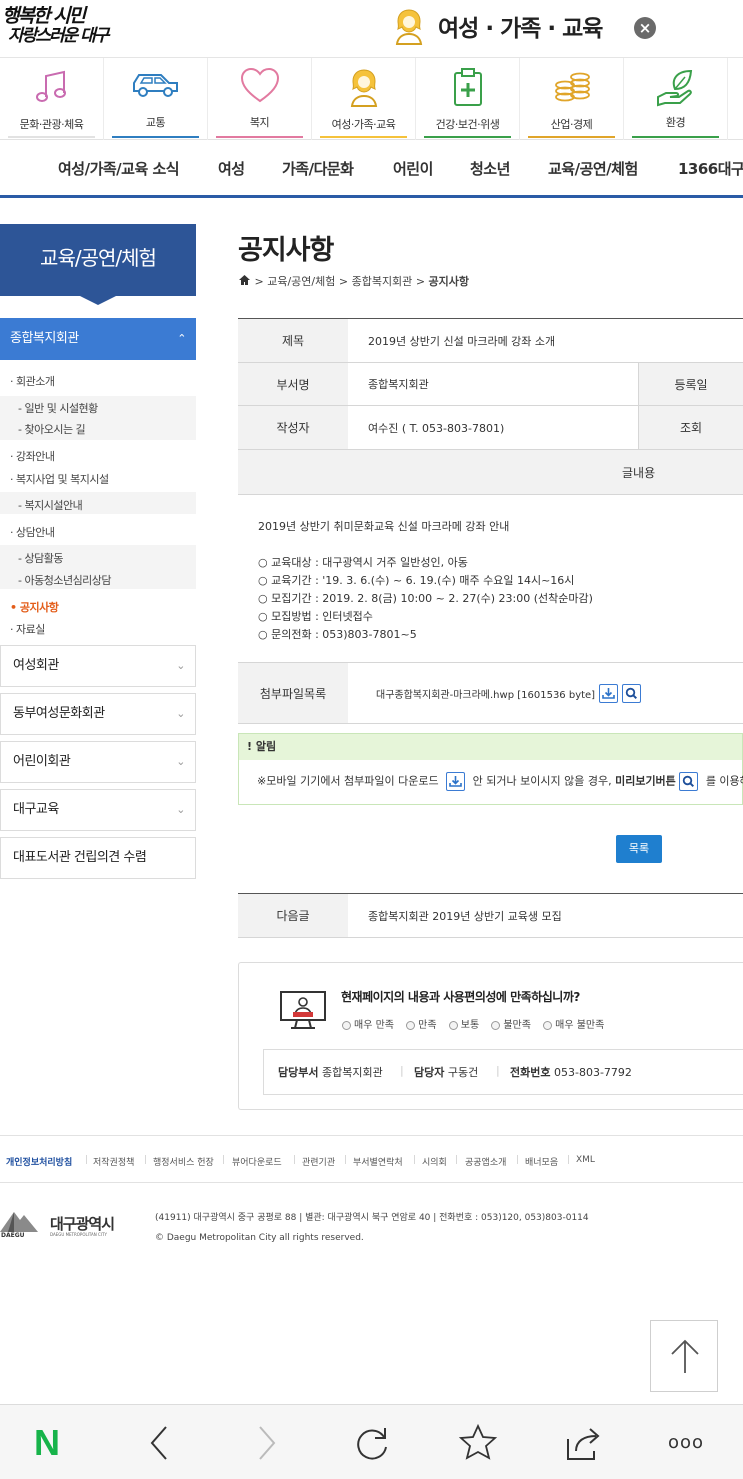 This screenshot has width=743, height=1479. I want to click on attachment-header: 첨부파일목록, so click(293, 693).